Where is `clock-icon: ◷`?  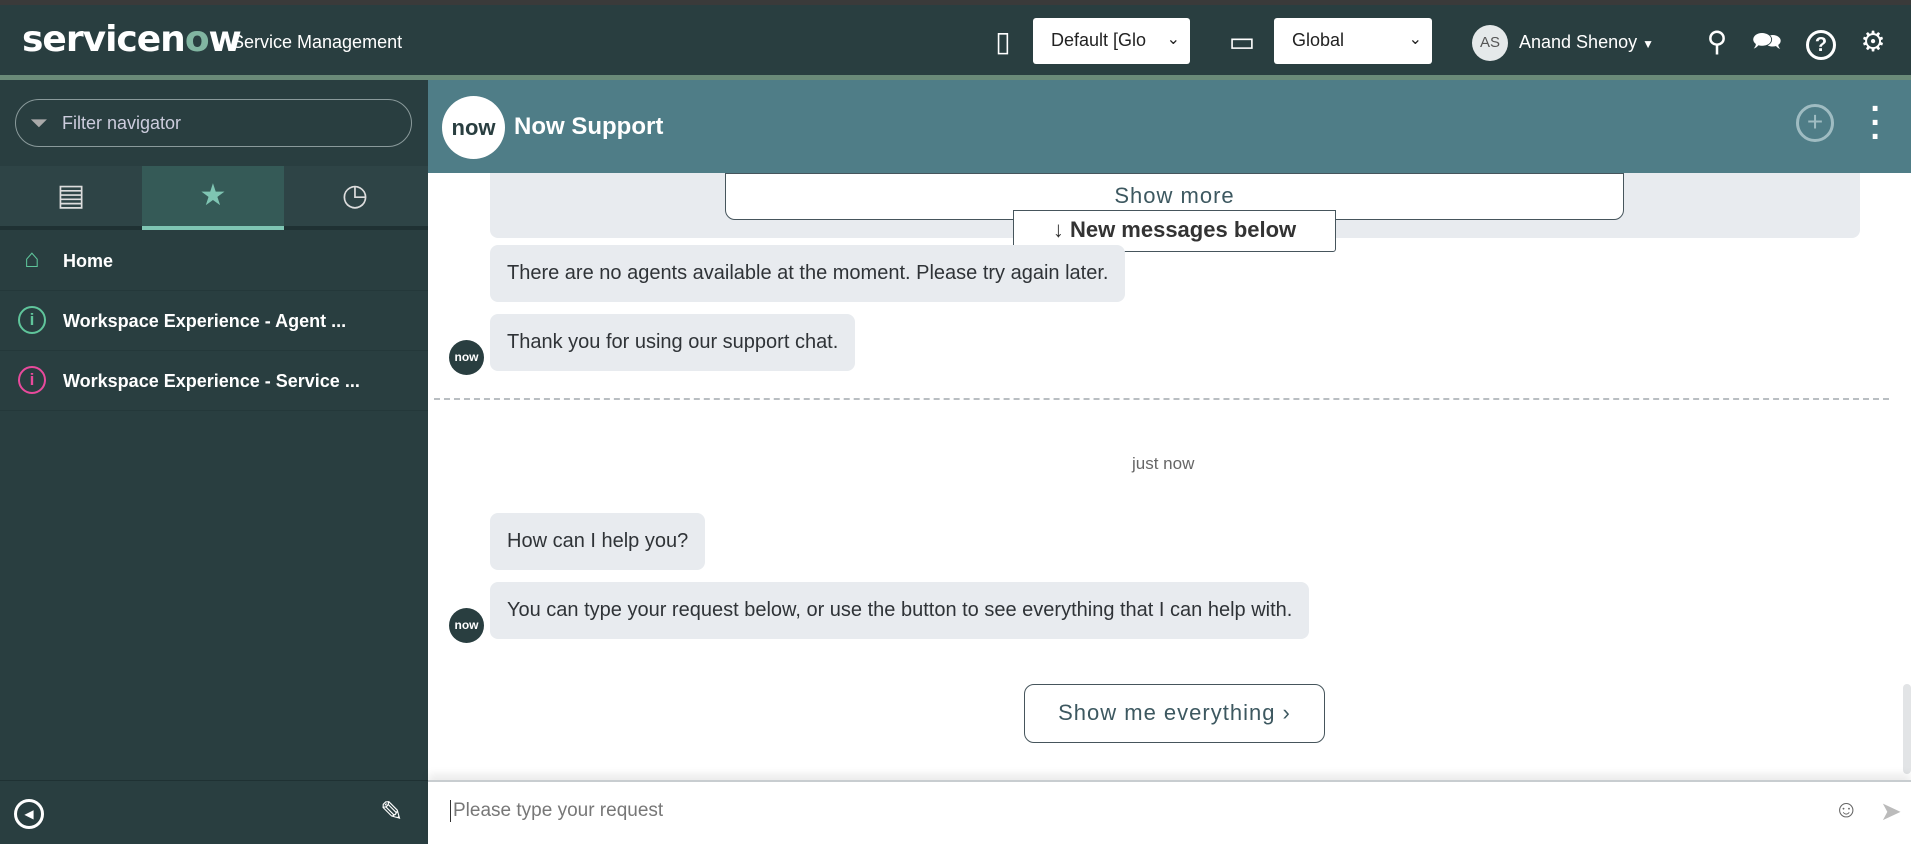 clock-icon: ◷ is located at coordinates (355, 195).